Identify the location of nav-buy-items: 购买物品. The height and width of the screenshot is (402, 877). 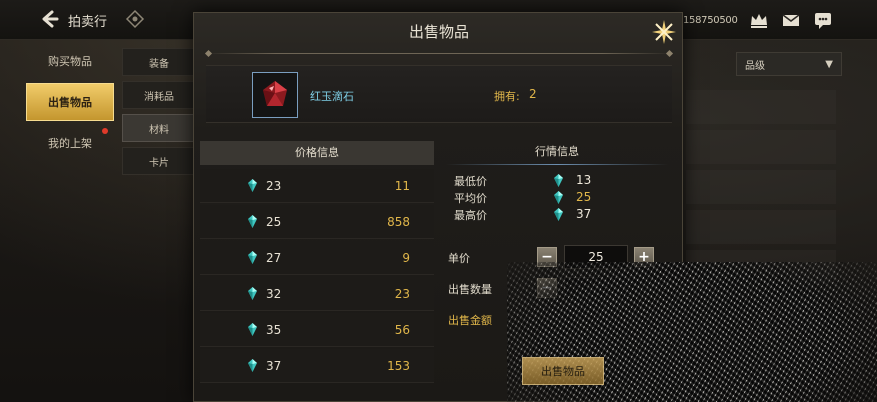
(70, 61).